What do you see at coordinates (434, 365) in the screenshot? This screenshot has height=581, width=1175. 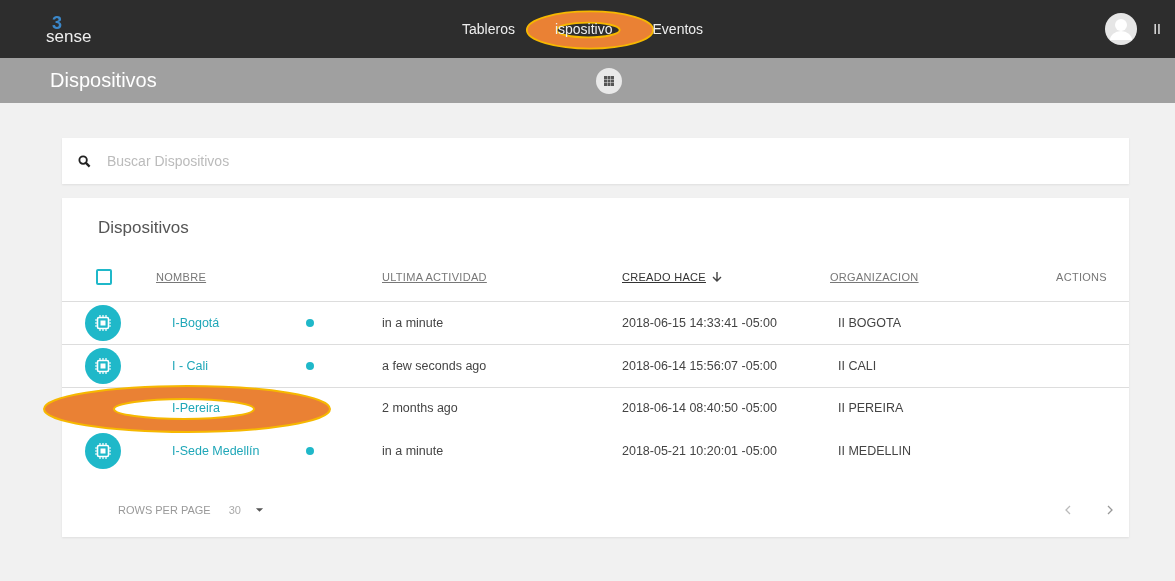 I see `table-cell: a few seconds ago` at bounding box center [434, 365].